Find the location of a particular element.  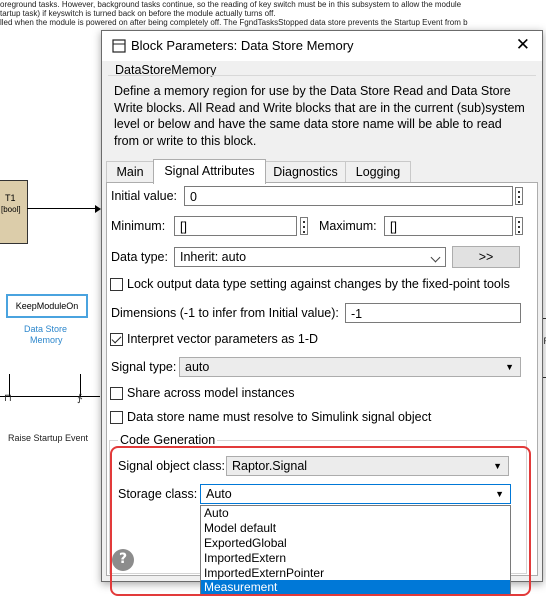

checkmark-icon is located at coordinates (116, 338).